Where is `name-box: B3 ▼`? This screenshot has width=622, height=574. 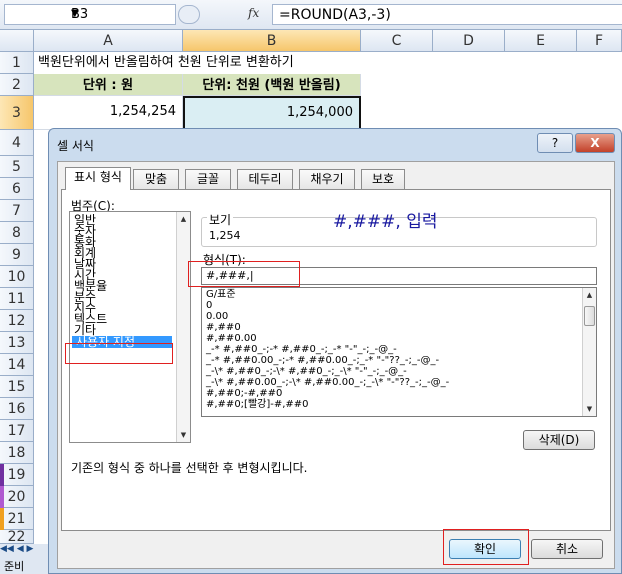
name-box: B3 ▼ is located at coordinates (90, 14).